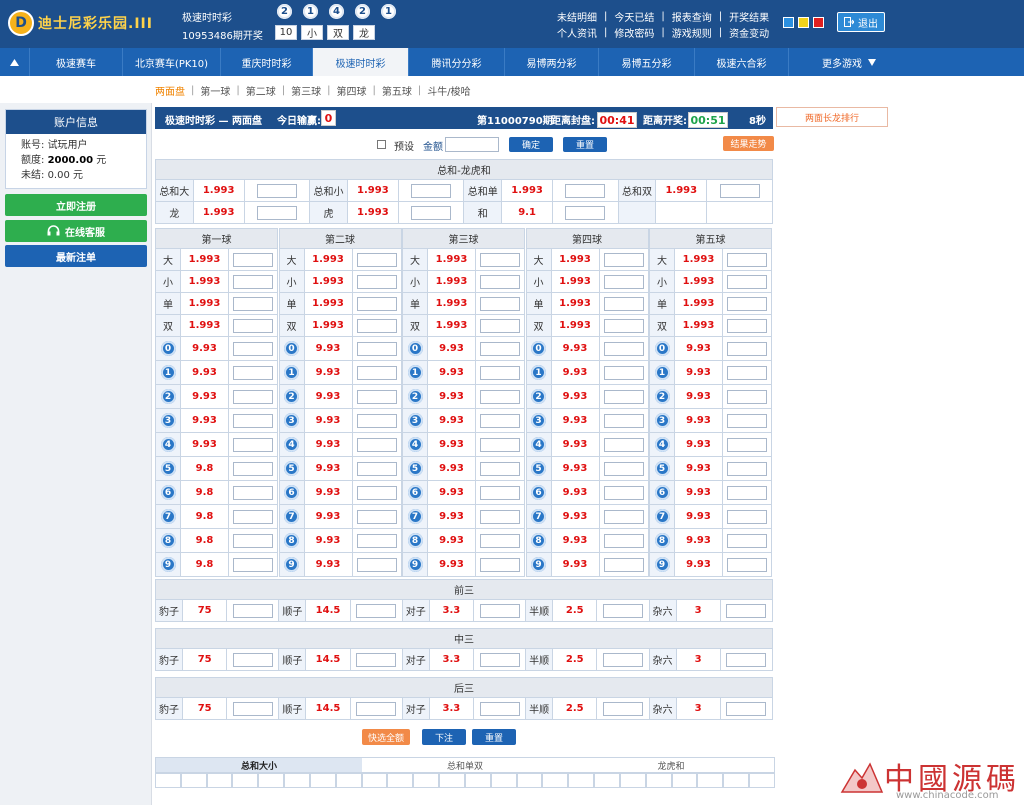 The height and width of the screenshot is (805, 1024). What do you see at coordinates (76, 205) in the screenshot?
I see `register-button: 立即注册` at bounding box center [76, 205].